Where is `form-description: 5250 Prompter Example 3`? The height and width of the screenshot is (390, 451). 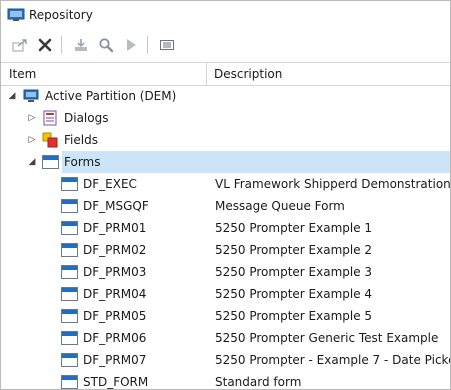 form-description: 5250 Prompter Example 3 is located at coordinates (294, 272).